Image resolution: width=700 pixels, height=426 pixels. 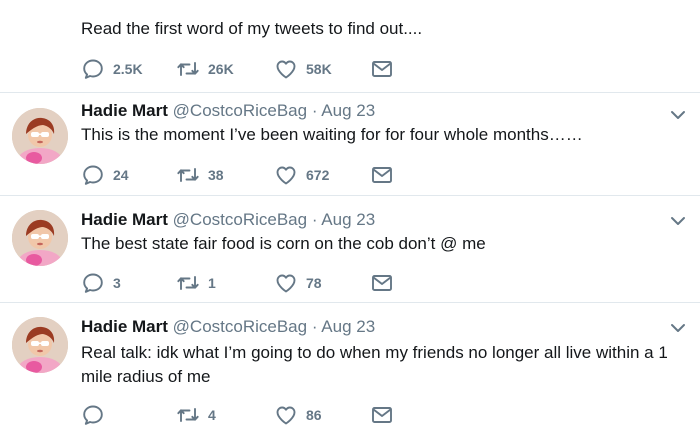 I want to click on highlighted-first-word: The, so click(x=95, y=244).